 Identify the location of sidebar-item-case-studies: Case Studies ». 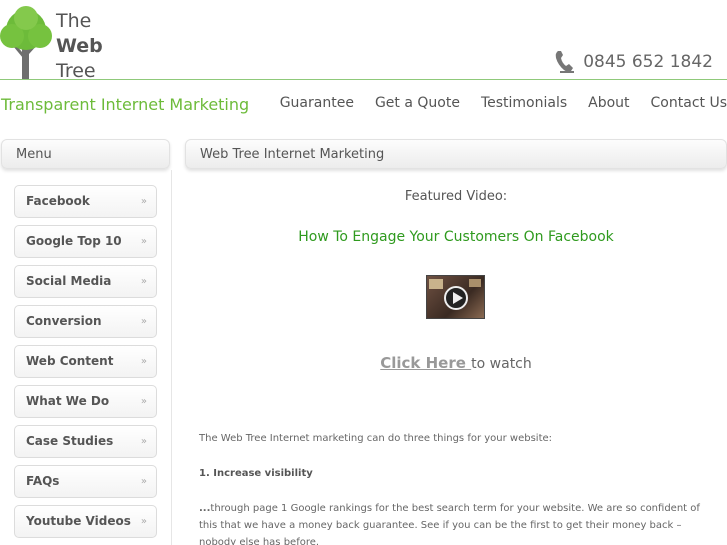
(85, 441).